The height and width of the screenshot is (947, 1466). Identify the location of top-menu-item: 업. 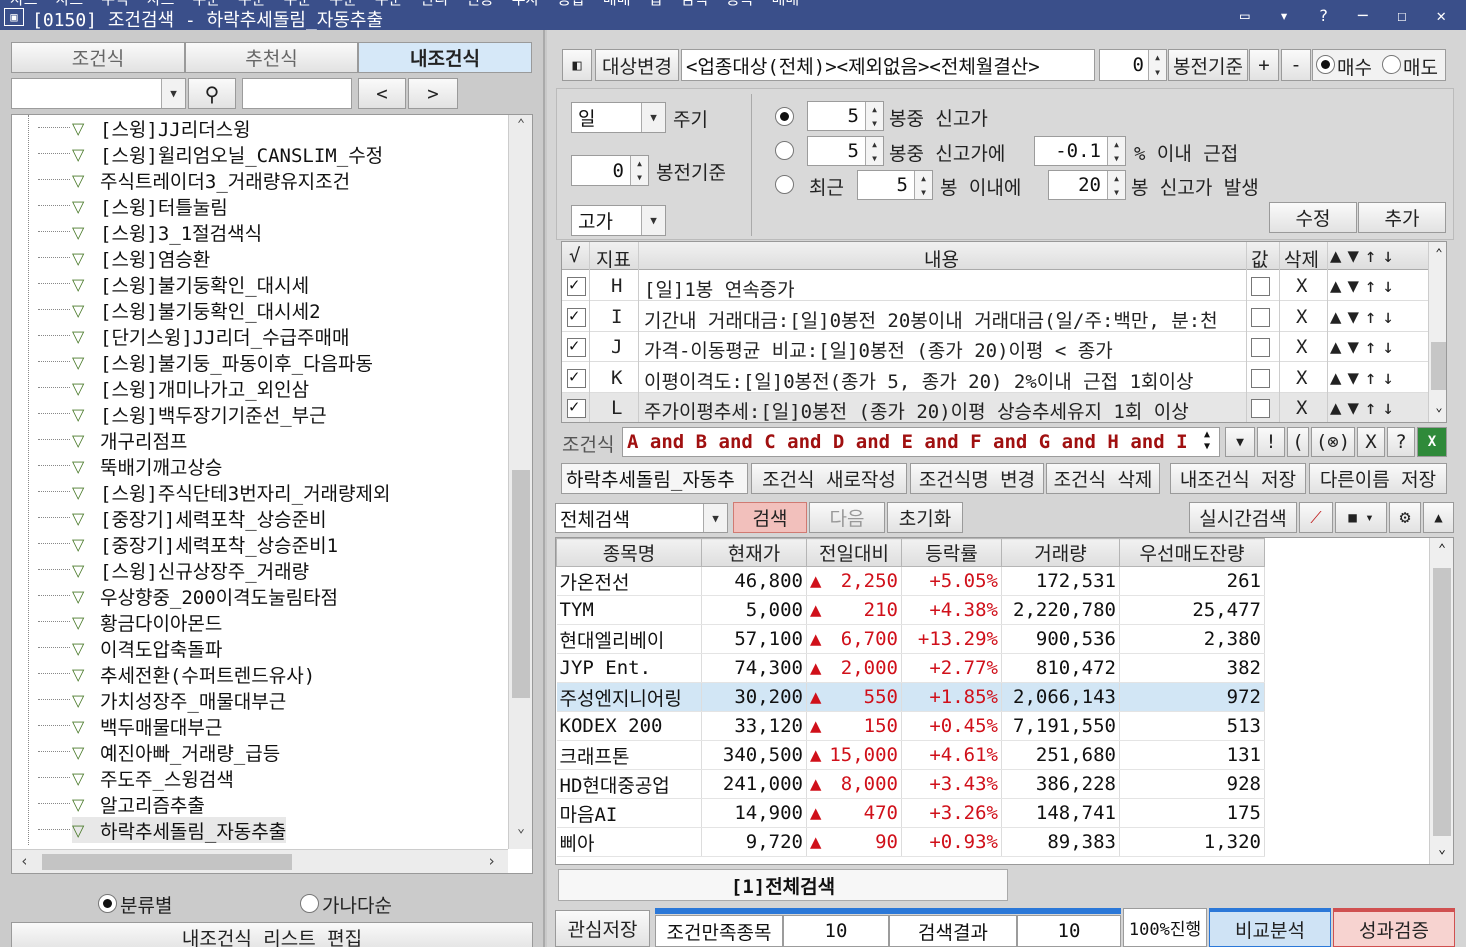
(656, 4).